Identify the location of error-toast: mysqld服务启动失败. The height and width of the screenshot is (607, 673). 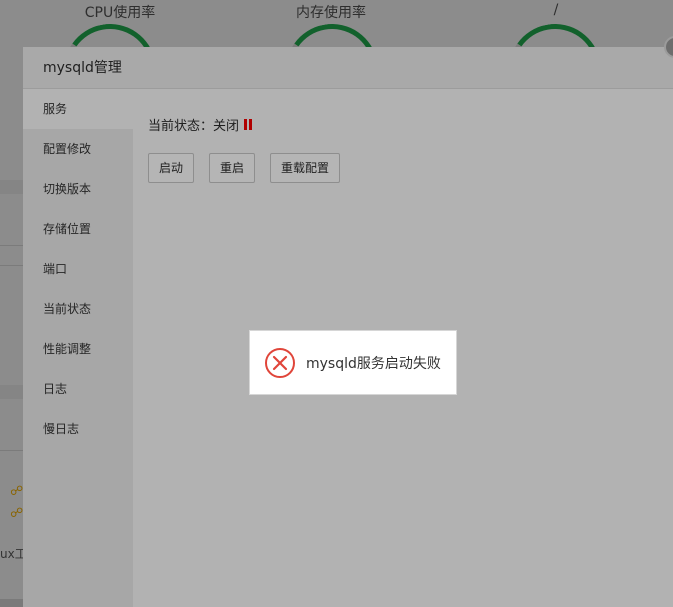
(353, 362).